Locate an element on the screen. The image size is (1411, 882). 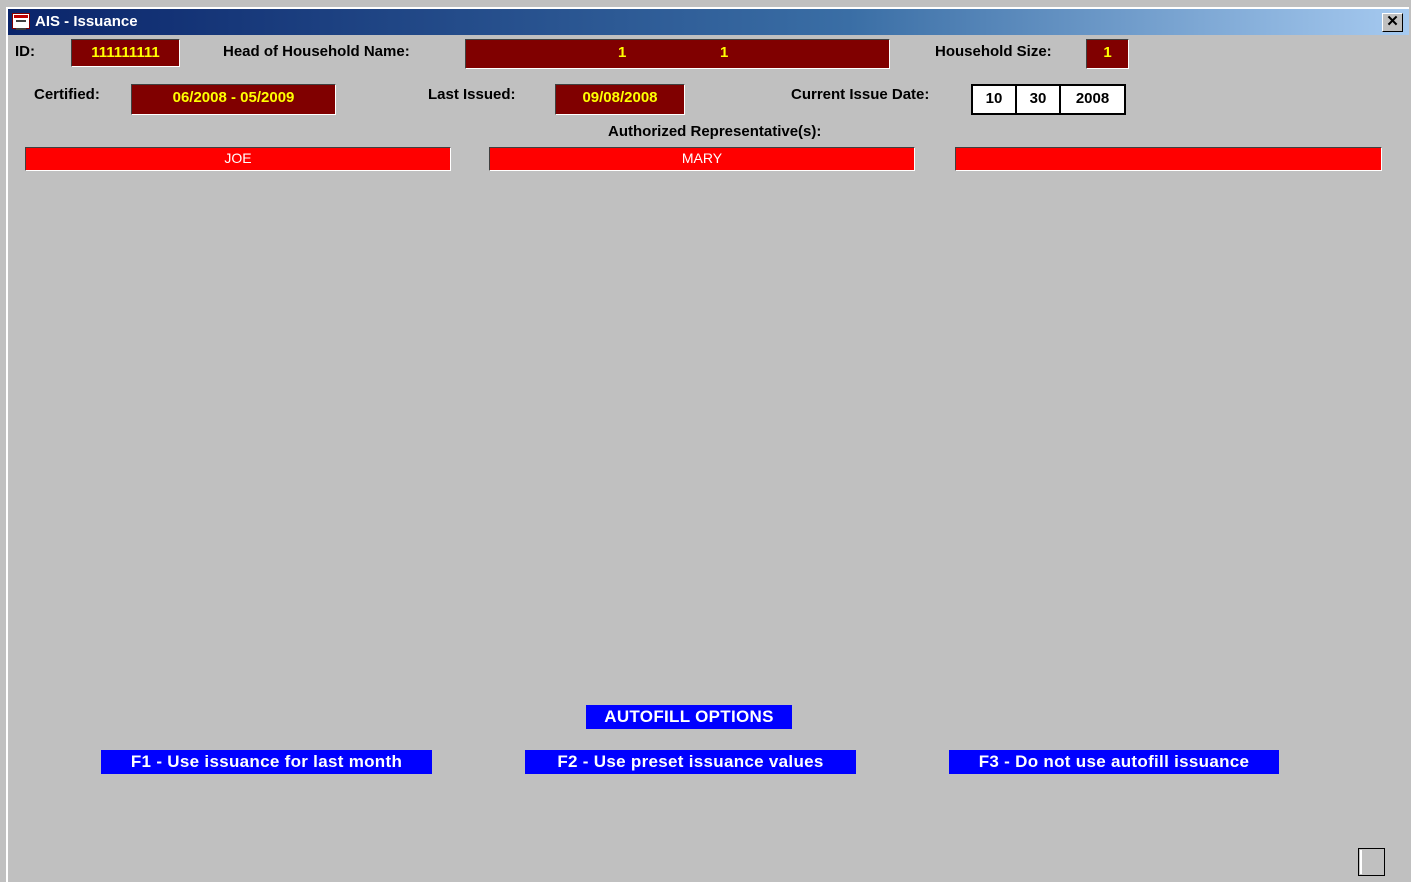
close-button: ✕ is located at coordinates (1392, 22).